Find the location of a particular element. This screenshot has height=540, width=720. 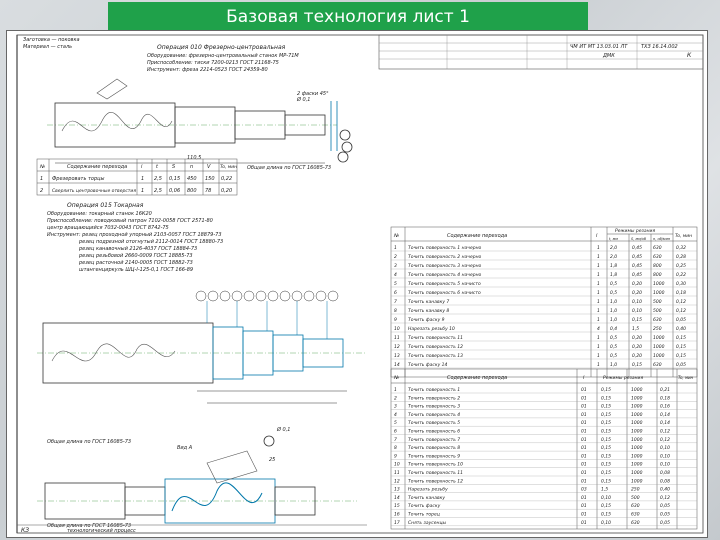

op3-dim: 25 is located at coordinates (272, 460).